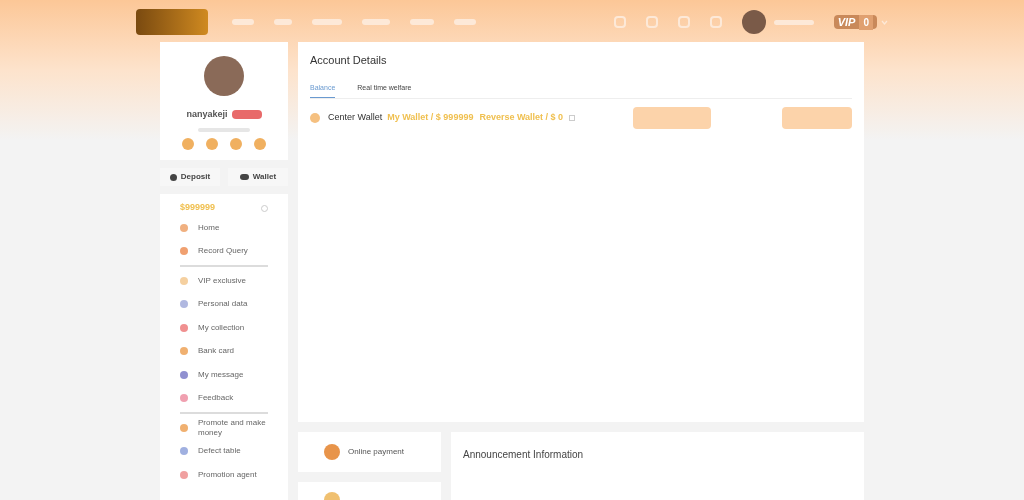 The image size is (1024, 500). What do you see at coordinates (219, 451) in the screenshot?
I see `menu-label: Defect table` at bounding box center [219, 451].